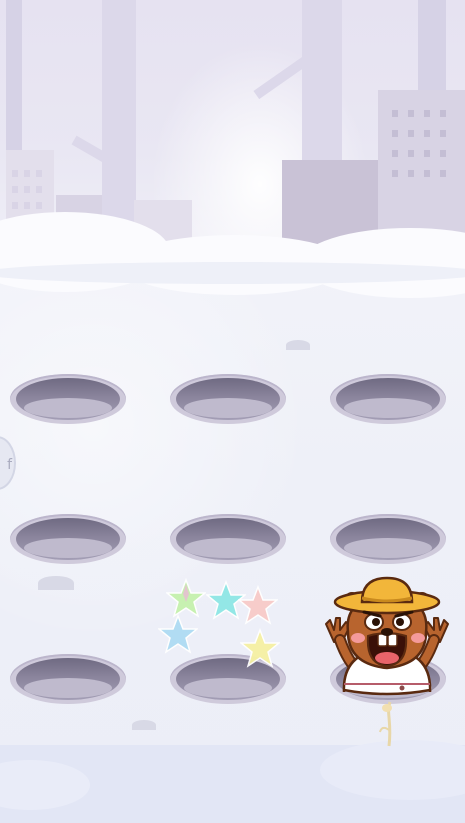 The height and width of the screenshot is (823, 465). I want to click on hole-r3-c1, so click(68, 679).